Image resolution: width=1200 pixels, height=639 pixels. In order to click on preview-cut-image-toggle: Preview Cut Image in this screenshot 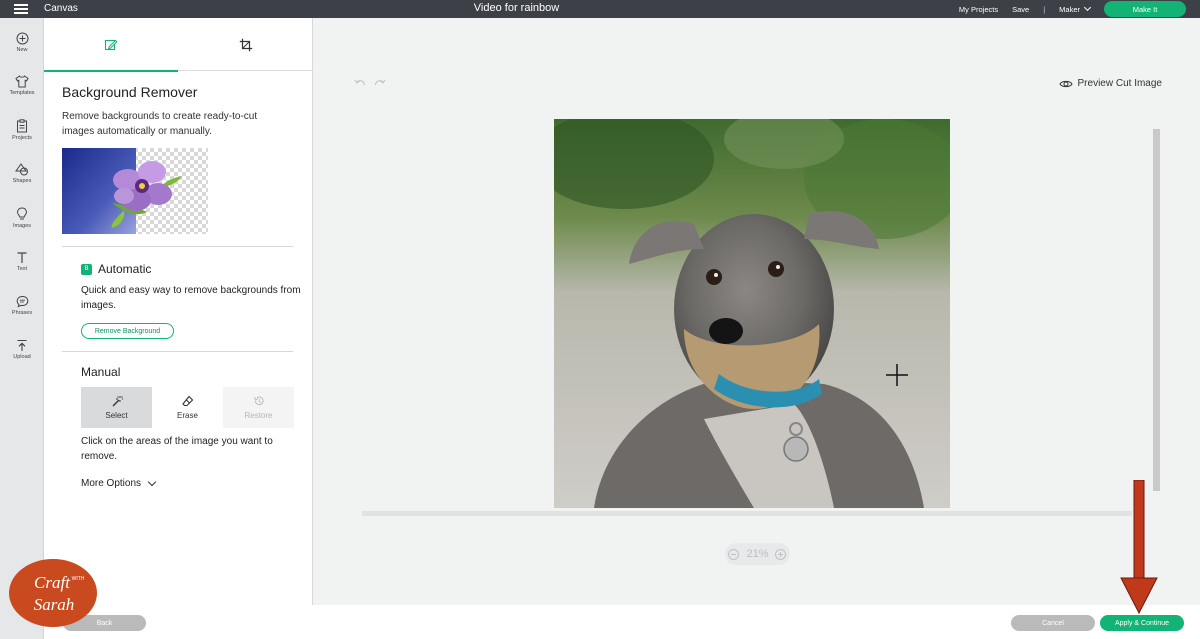, I will do `click(1110, 83)`.